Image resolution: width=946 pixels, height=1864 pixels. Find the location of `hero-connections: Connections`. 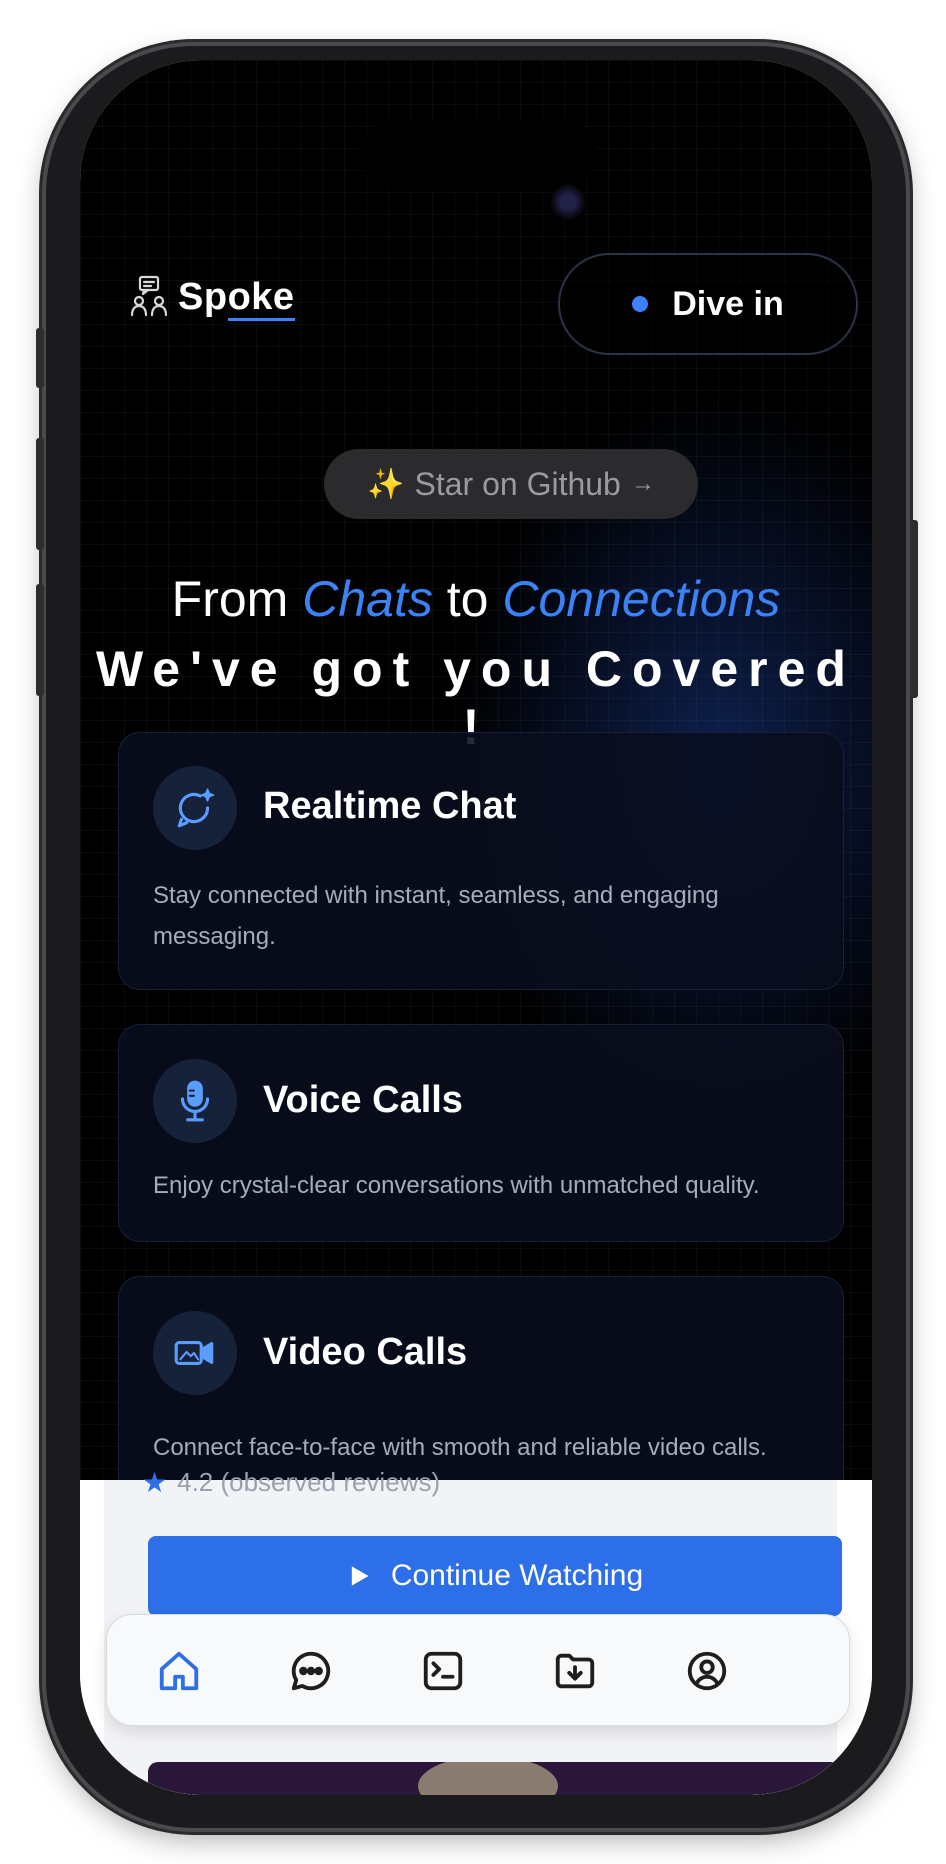

hero-connections: Connections is located at coordinates (641, 599).